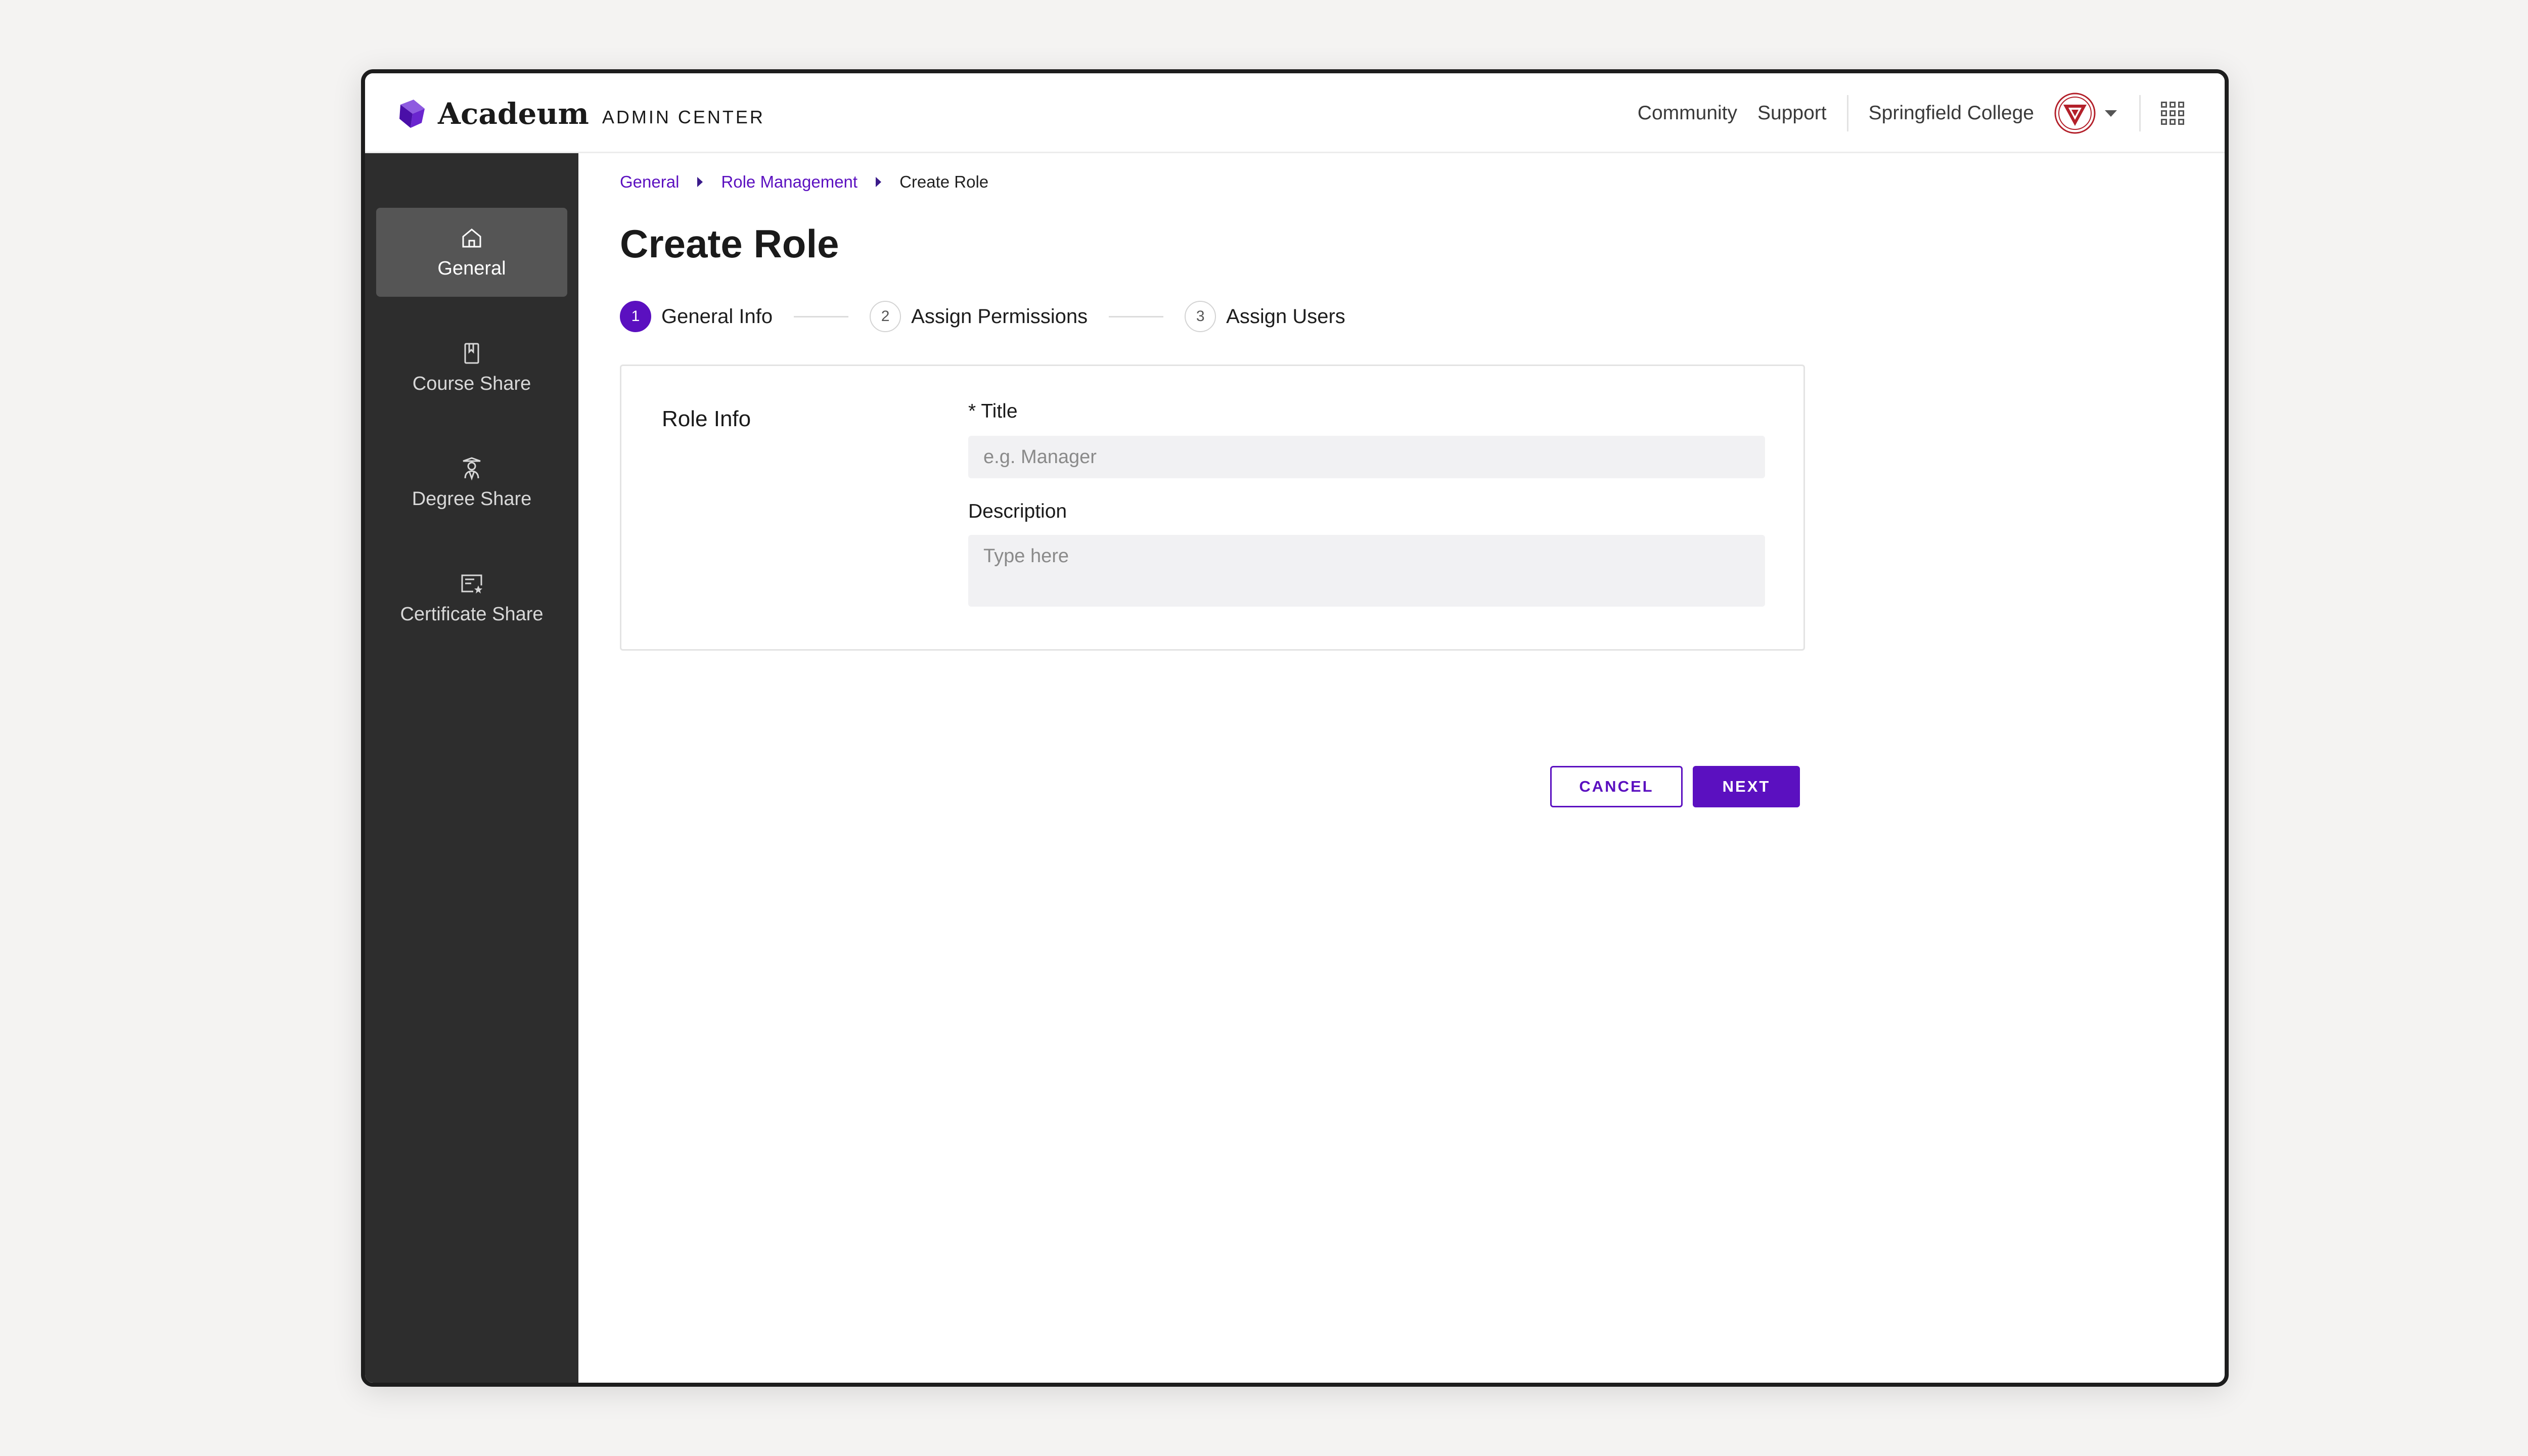 The width and height of the screenshot is (2528, 1456). What do you see at coordinates (472, 468) in the screenshot?
I see `graduate-icon` at bounding box center [472, 468].